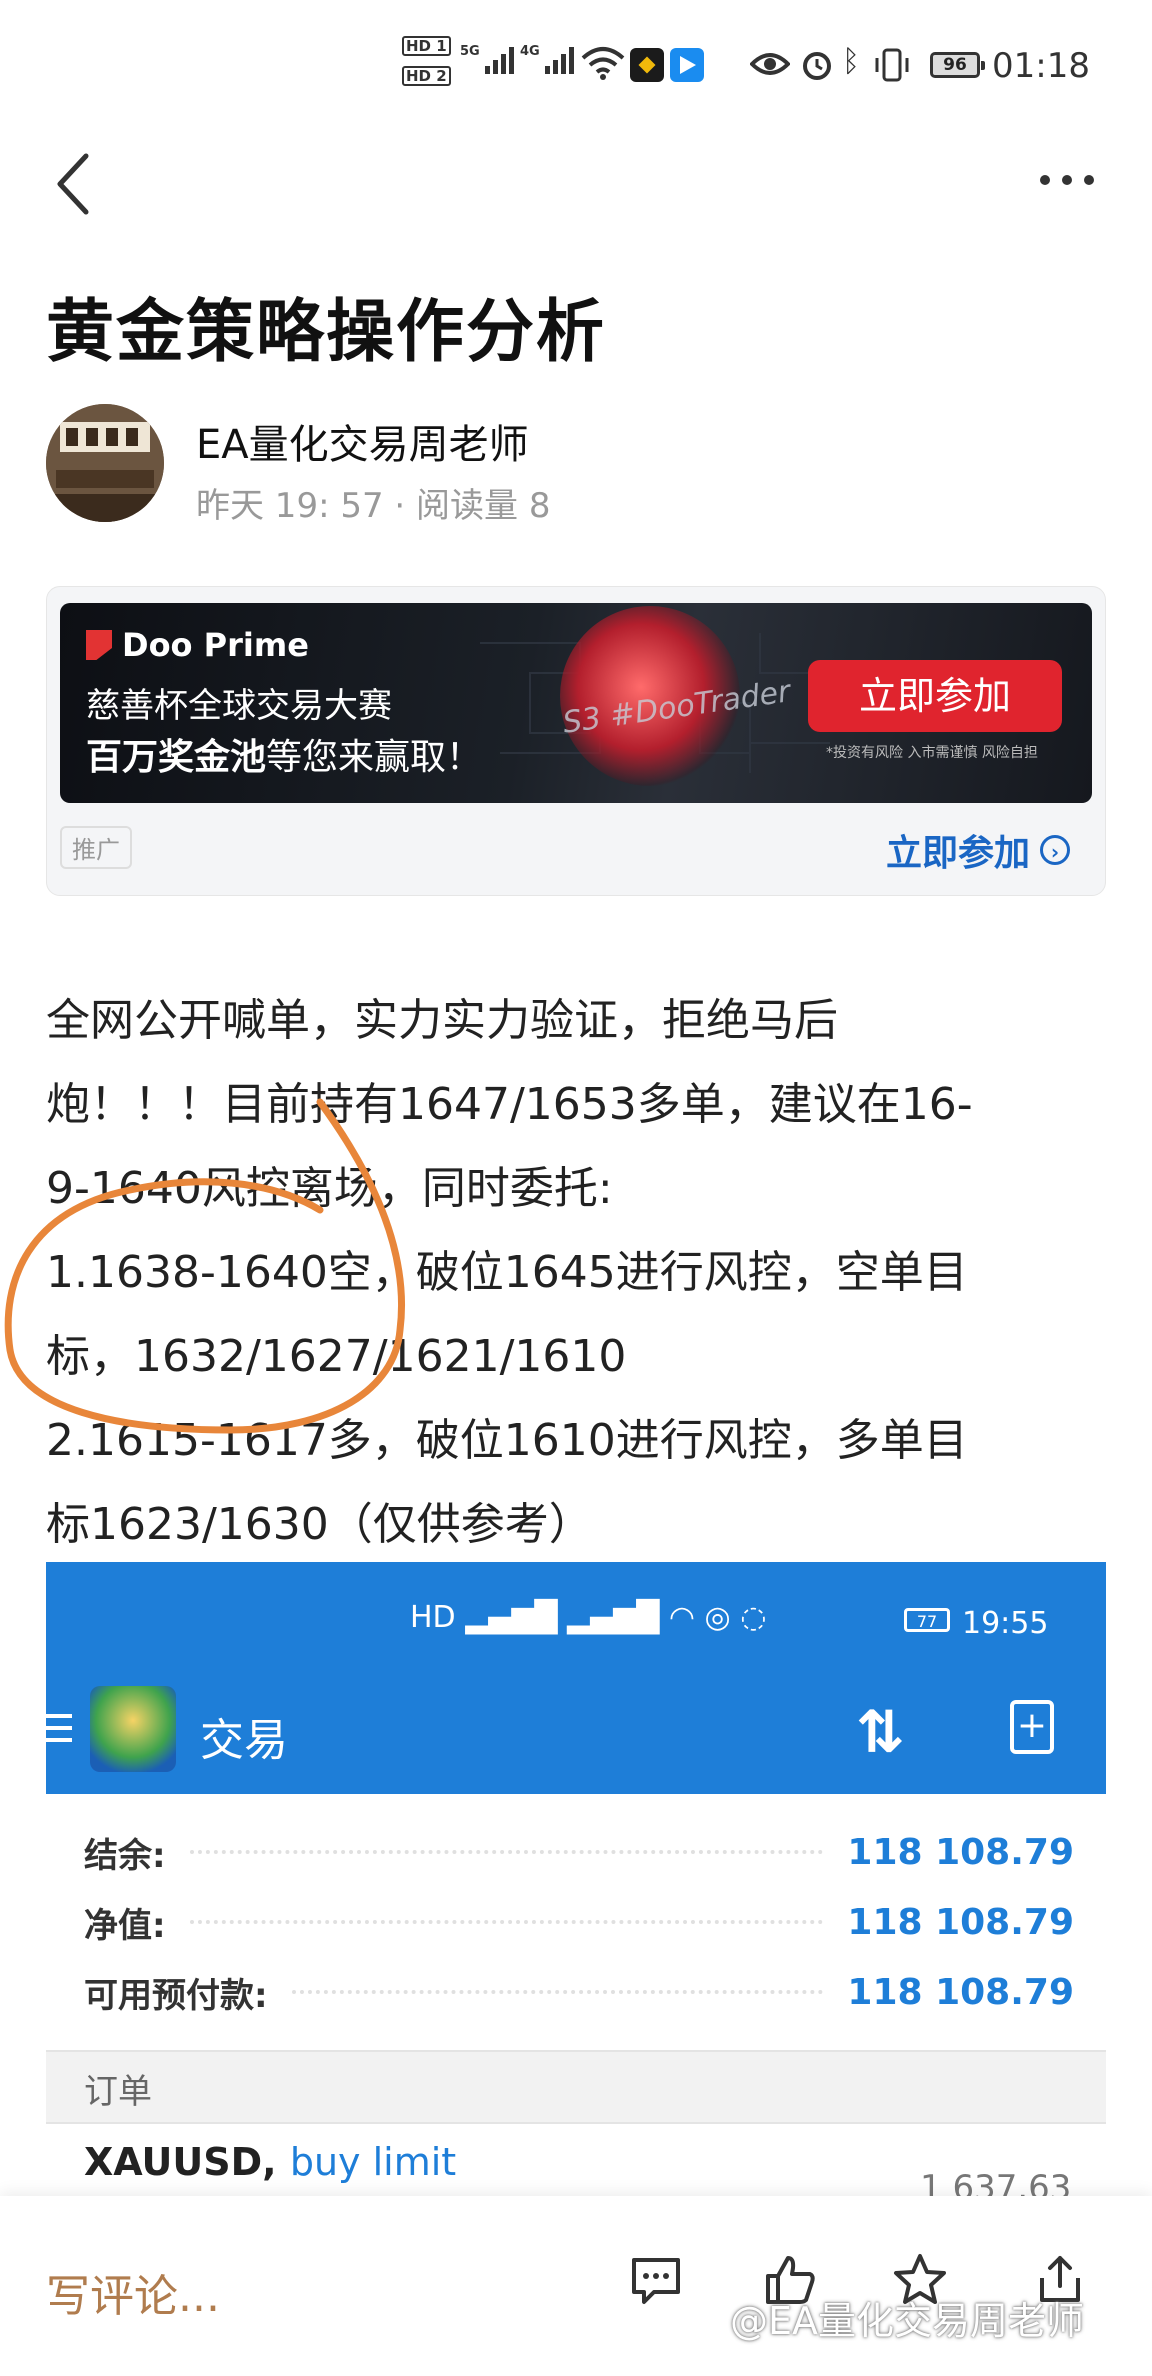 The image size is (1152, 2376). I want to click on comment-icon, so click(656, 2280).